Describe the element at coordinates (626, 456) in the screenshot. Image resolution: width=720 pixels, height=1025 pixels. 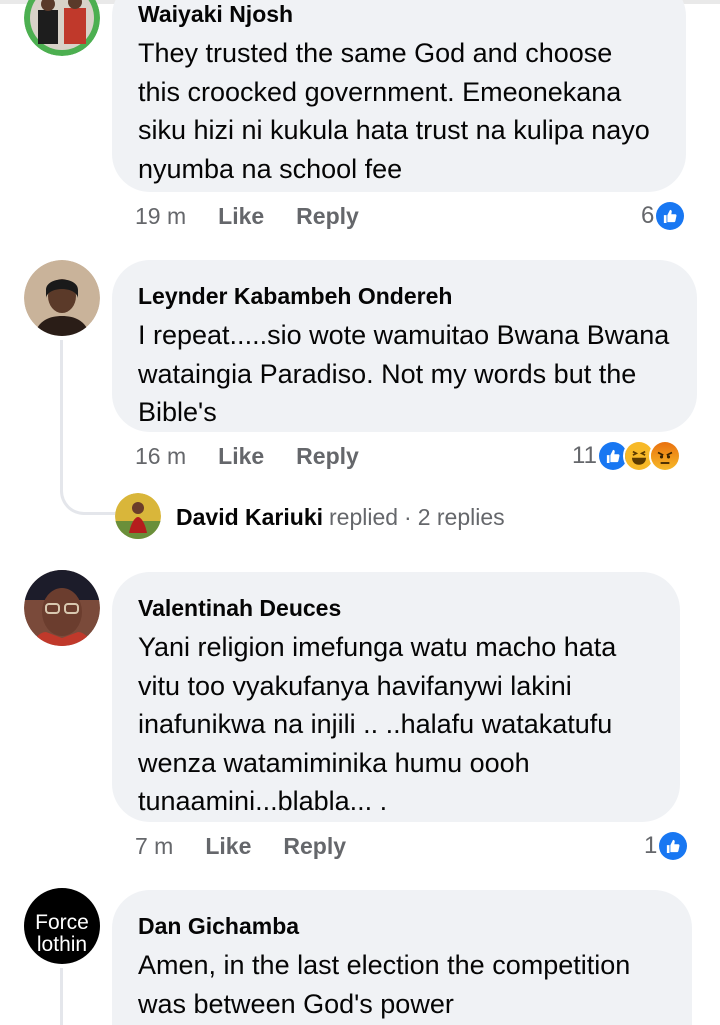
I see `reaction-summary: 11` at that location.